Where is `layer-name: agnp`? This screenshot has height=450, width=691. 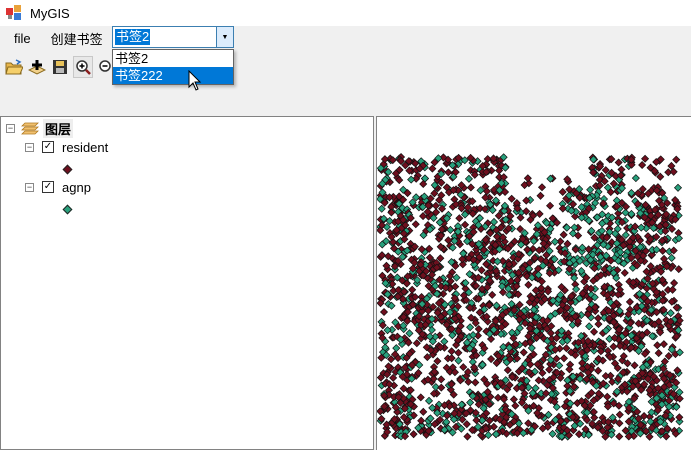
layer-name: agnp is located at coordinates (76, 187).